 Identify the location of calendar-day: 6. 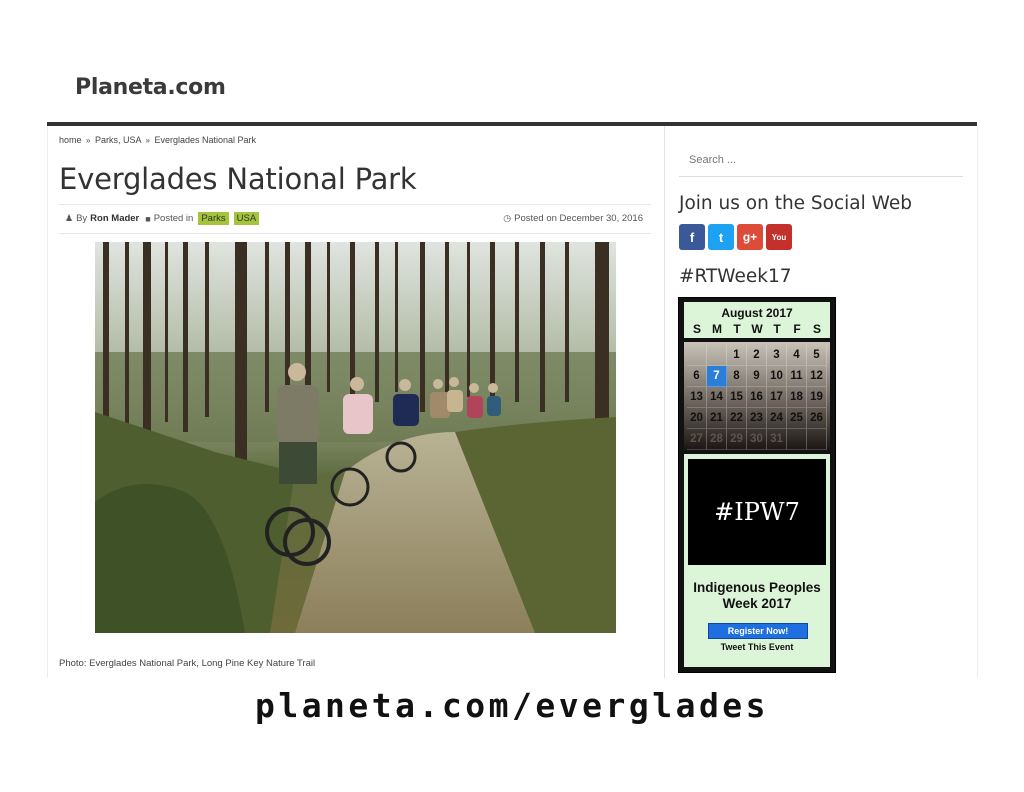
(697, 376).